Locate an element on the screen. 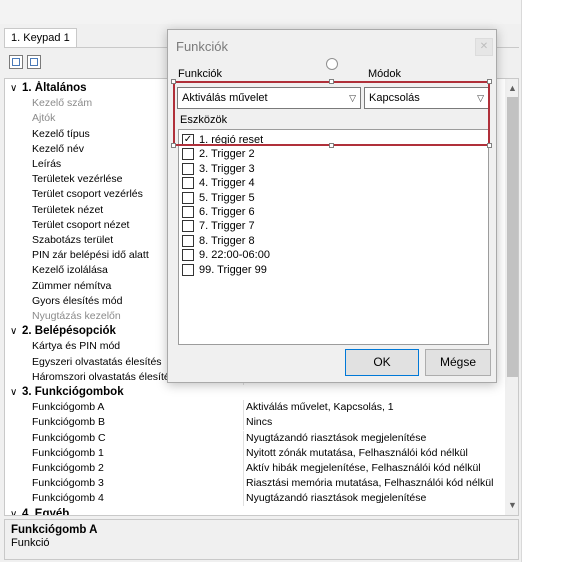 The width and height of the screenshot is (578, 562). category-row: ∨ 4. Egyéb is located at coordinates (254, 511).